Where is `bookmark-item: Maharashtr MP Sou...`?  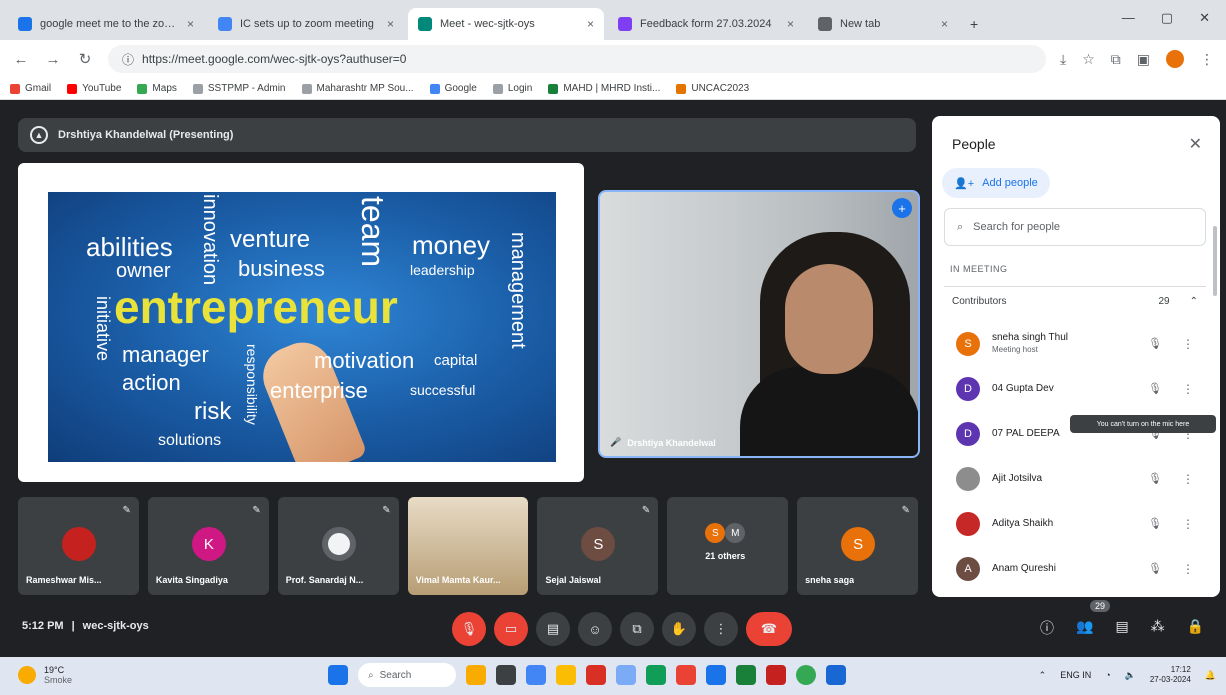 bookmark-item: Maharashtr MP Sou... is located at coordinates (357, 88).